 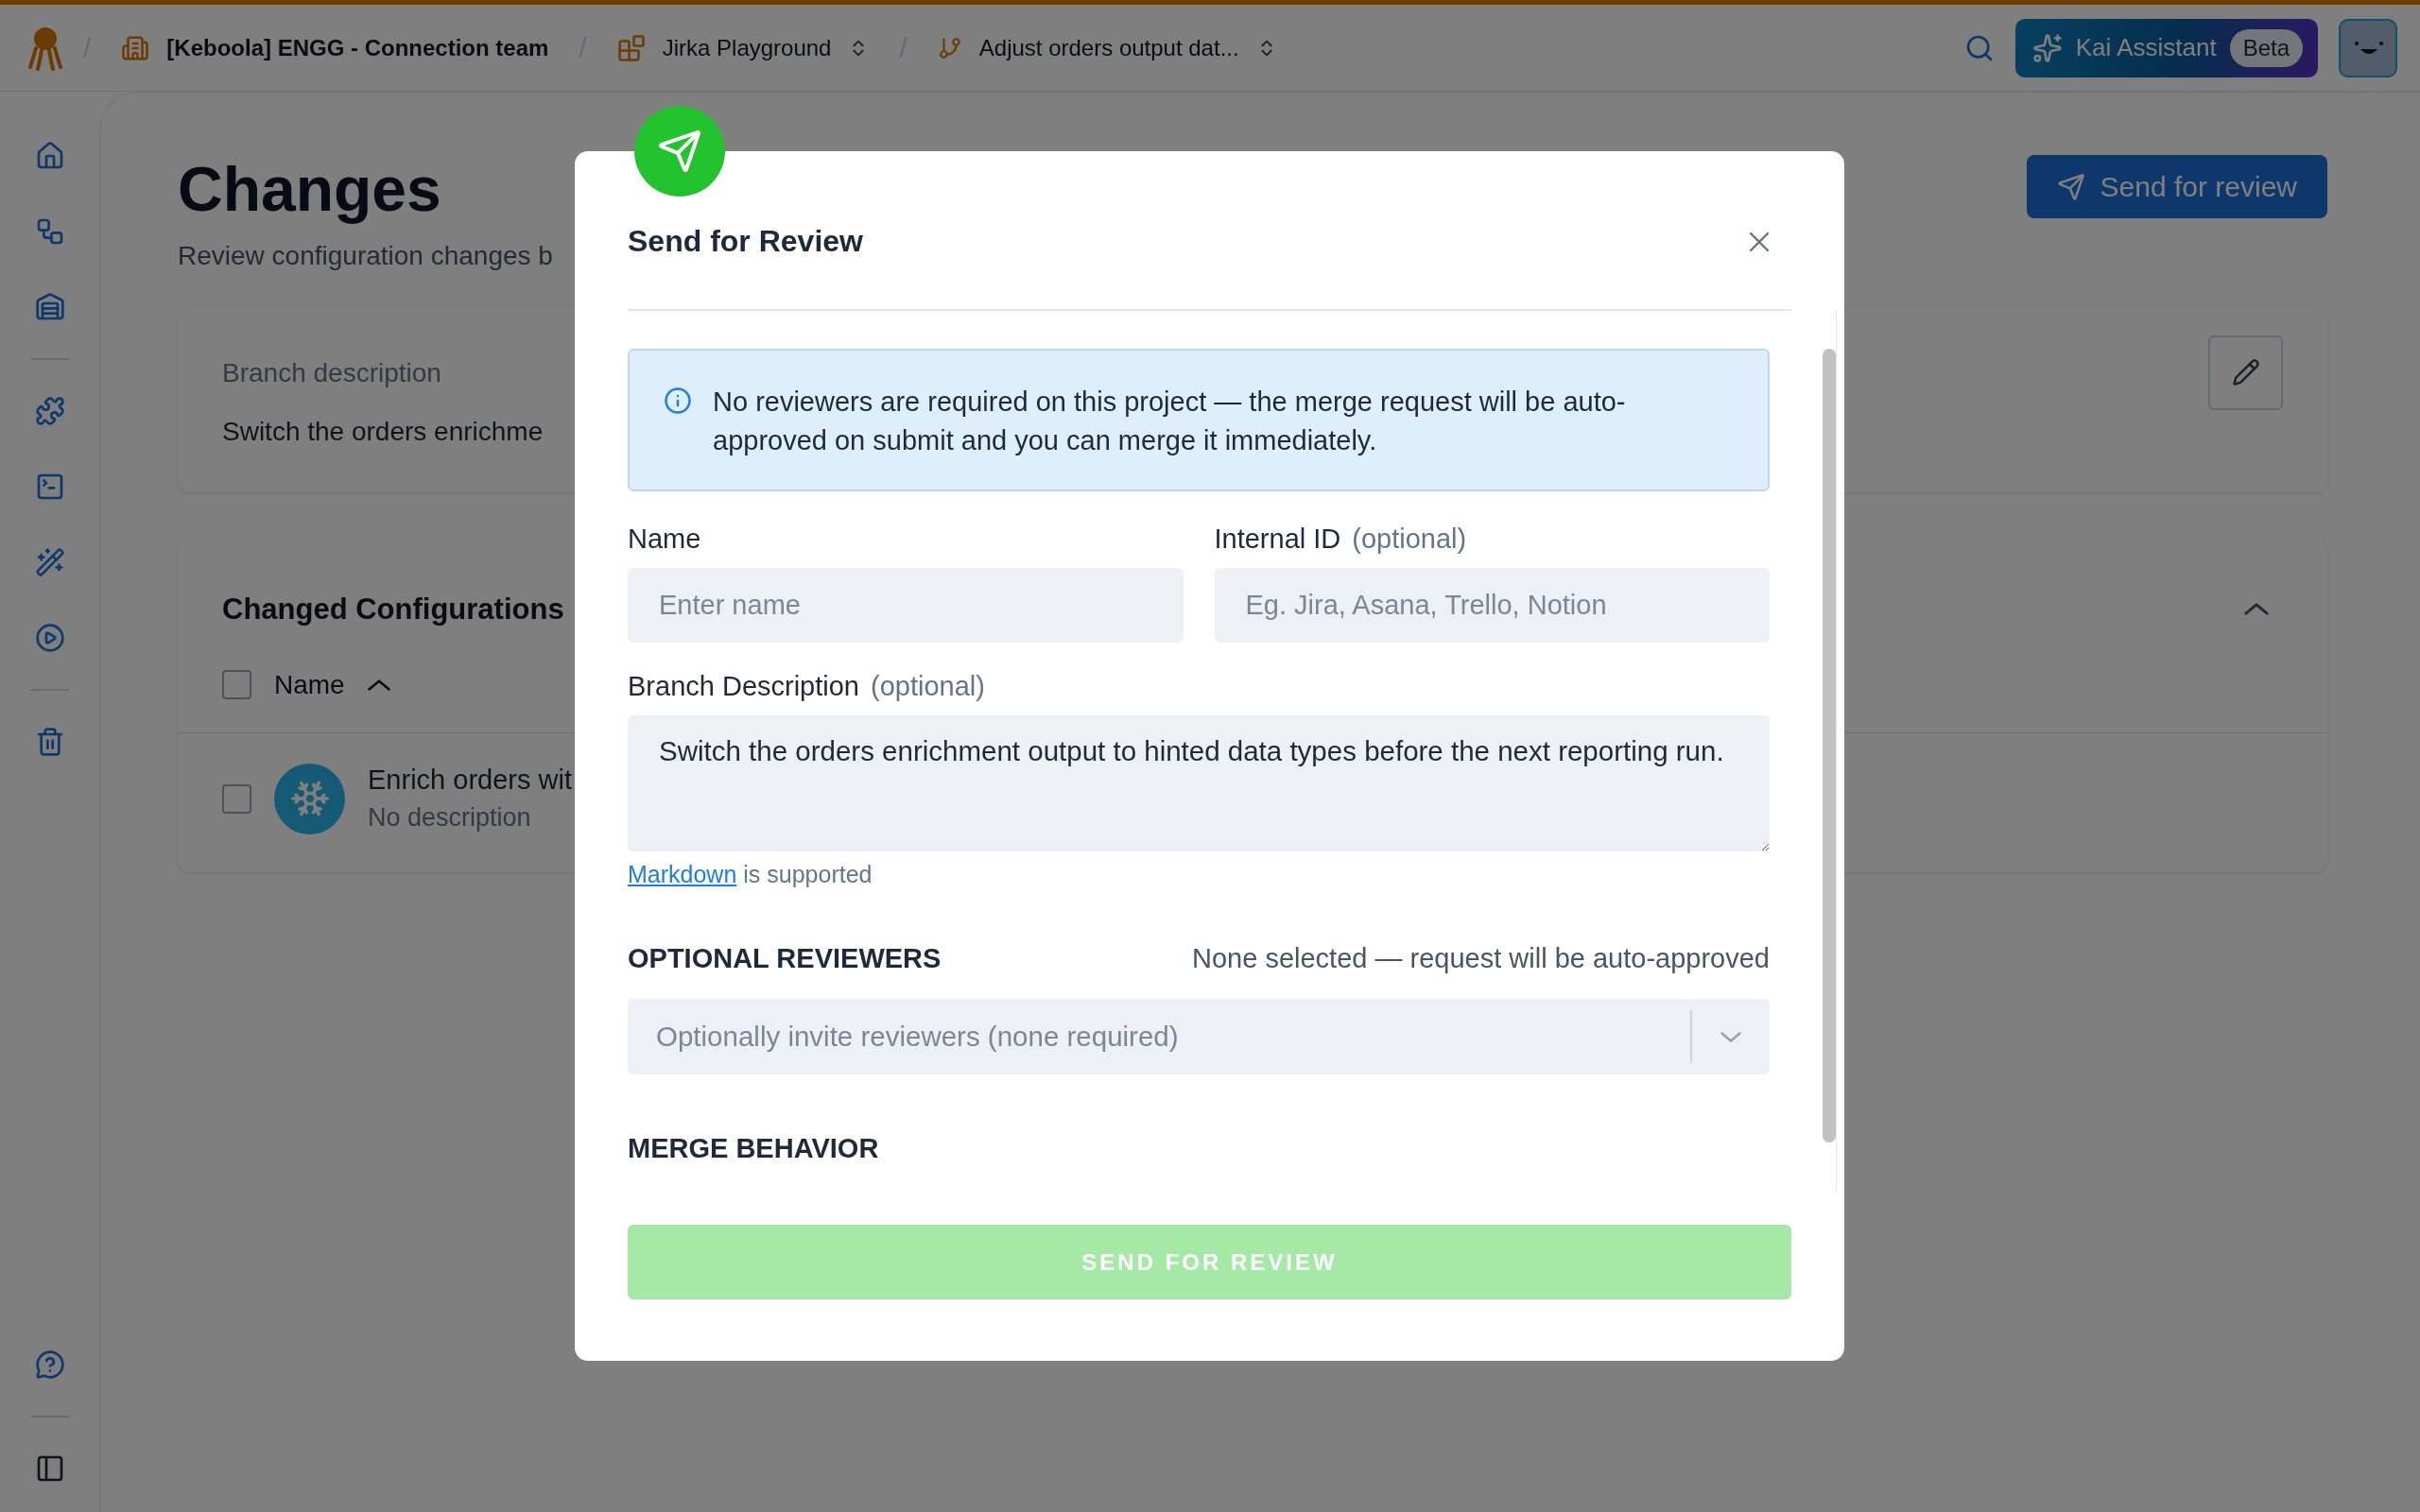 I want to click on collapse-icon, so click(x=2256, y=609).